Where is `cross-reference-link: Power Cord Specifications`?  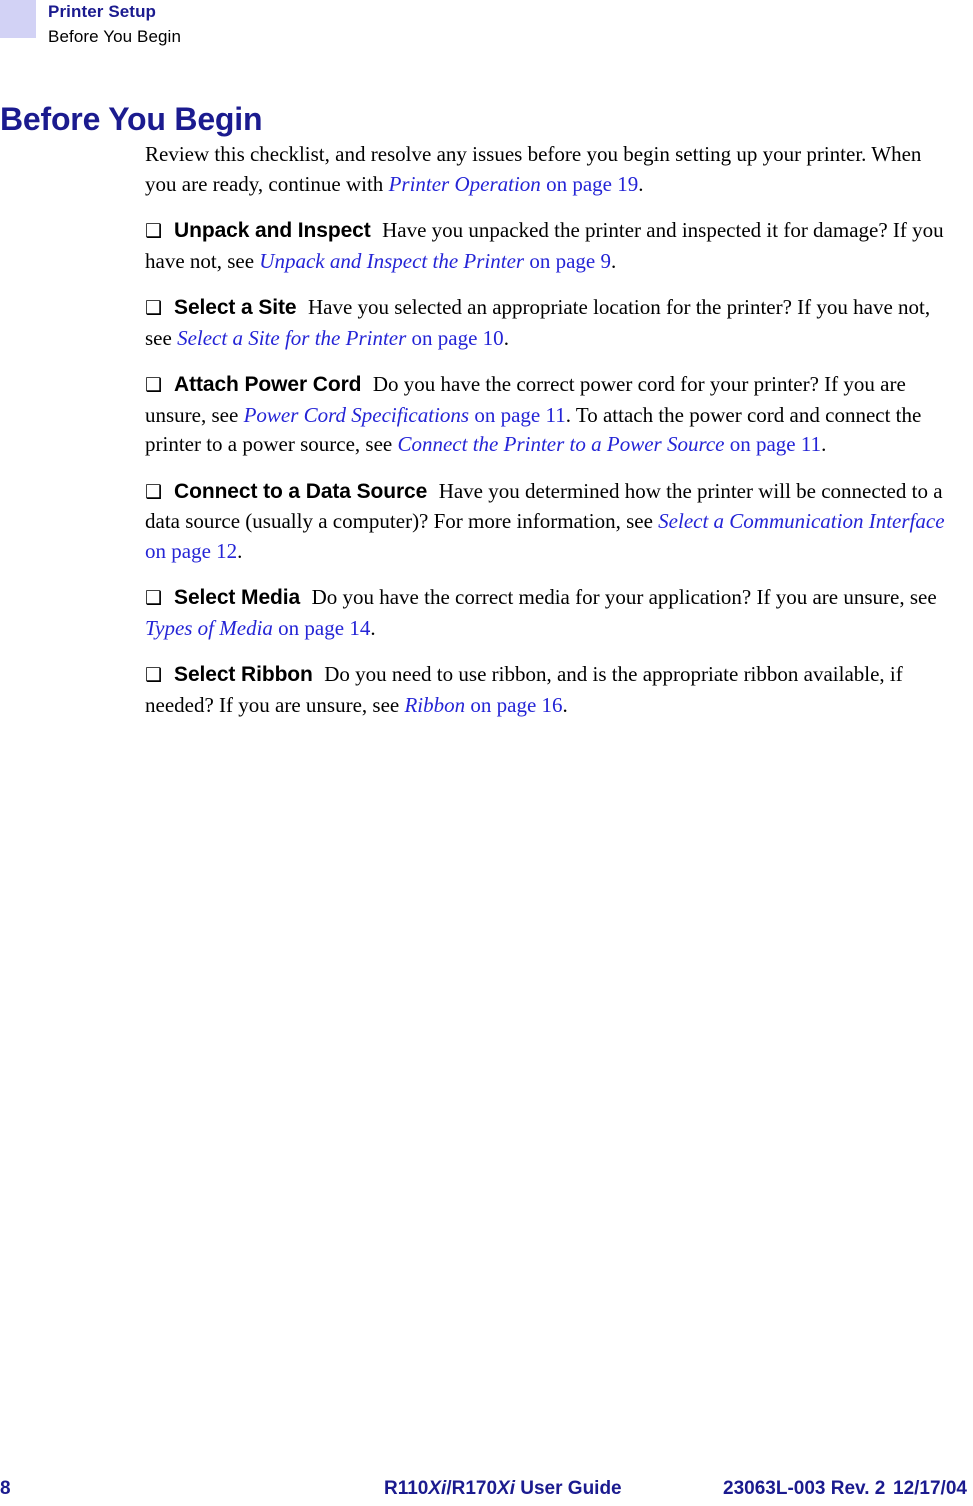
cross-reference-link: Power Cord Specifications is located at coordinates (357, 415).